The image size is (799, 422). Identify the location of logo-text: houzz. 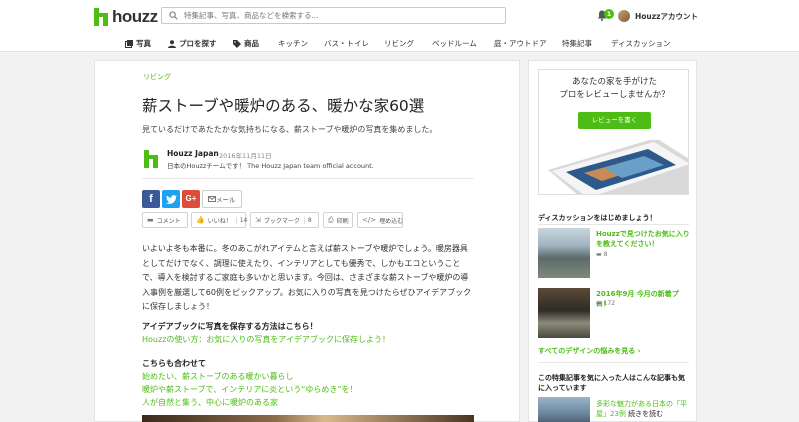
(135, 16).